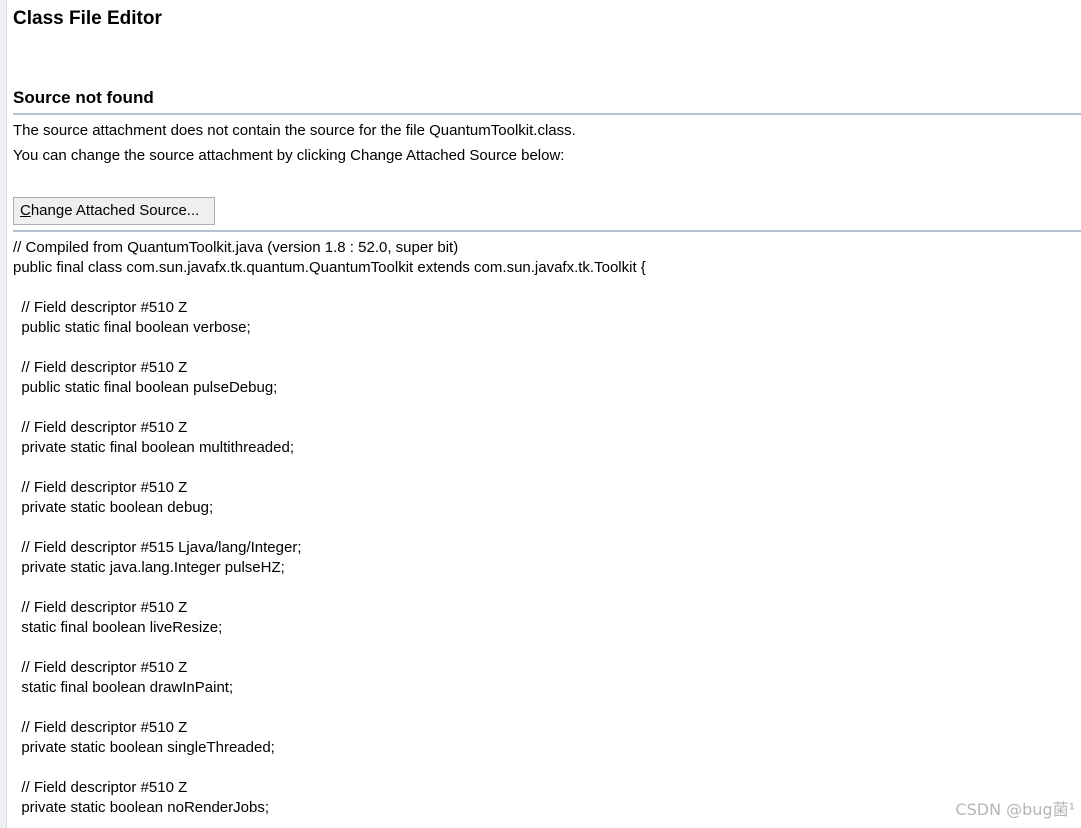 The width and height of the screenshot is (1081, 828). Describe the element at coordinates (1015, 809) in the screenshot. I see `watermark: CSDN @bug菌¹` at that location.